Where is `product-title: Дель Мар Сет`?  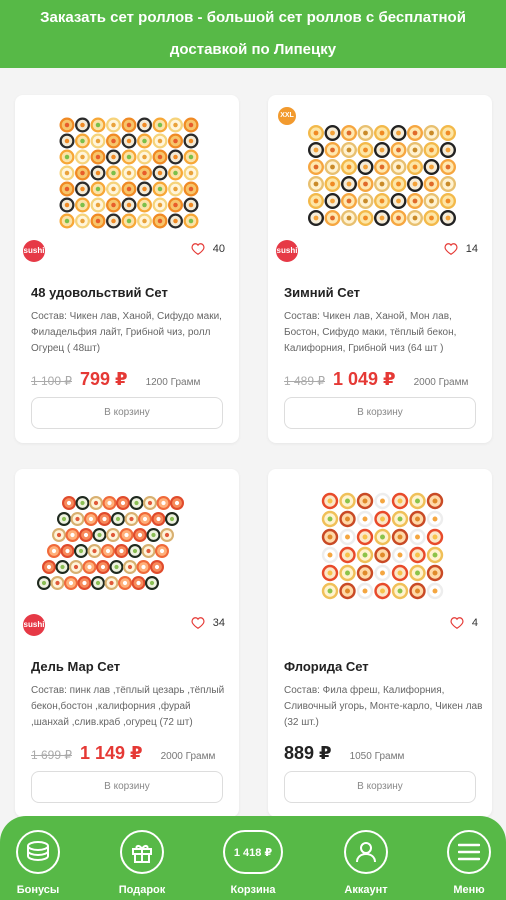
product-title: Дель Мар Сет is located at coordinates (75, 666).